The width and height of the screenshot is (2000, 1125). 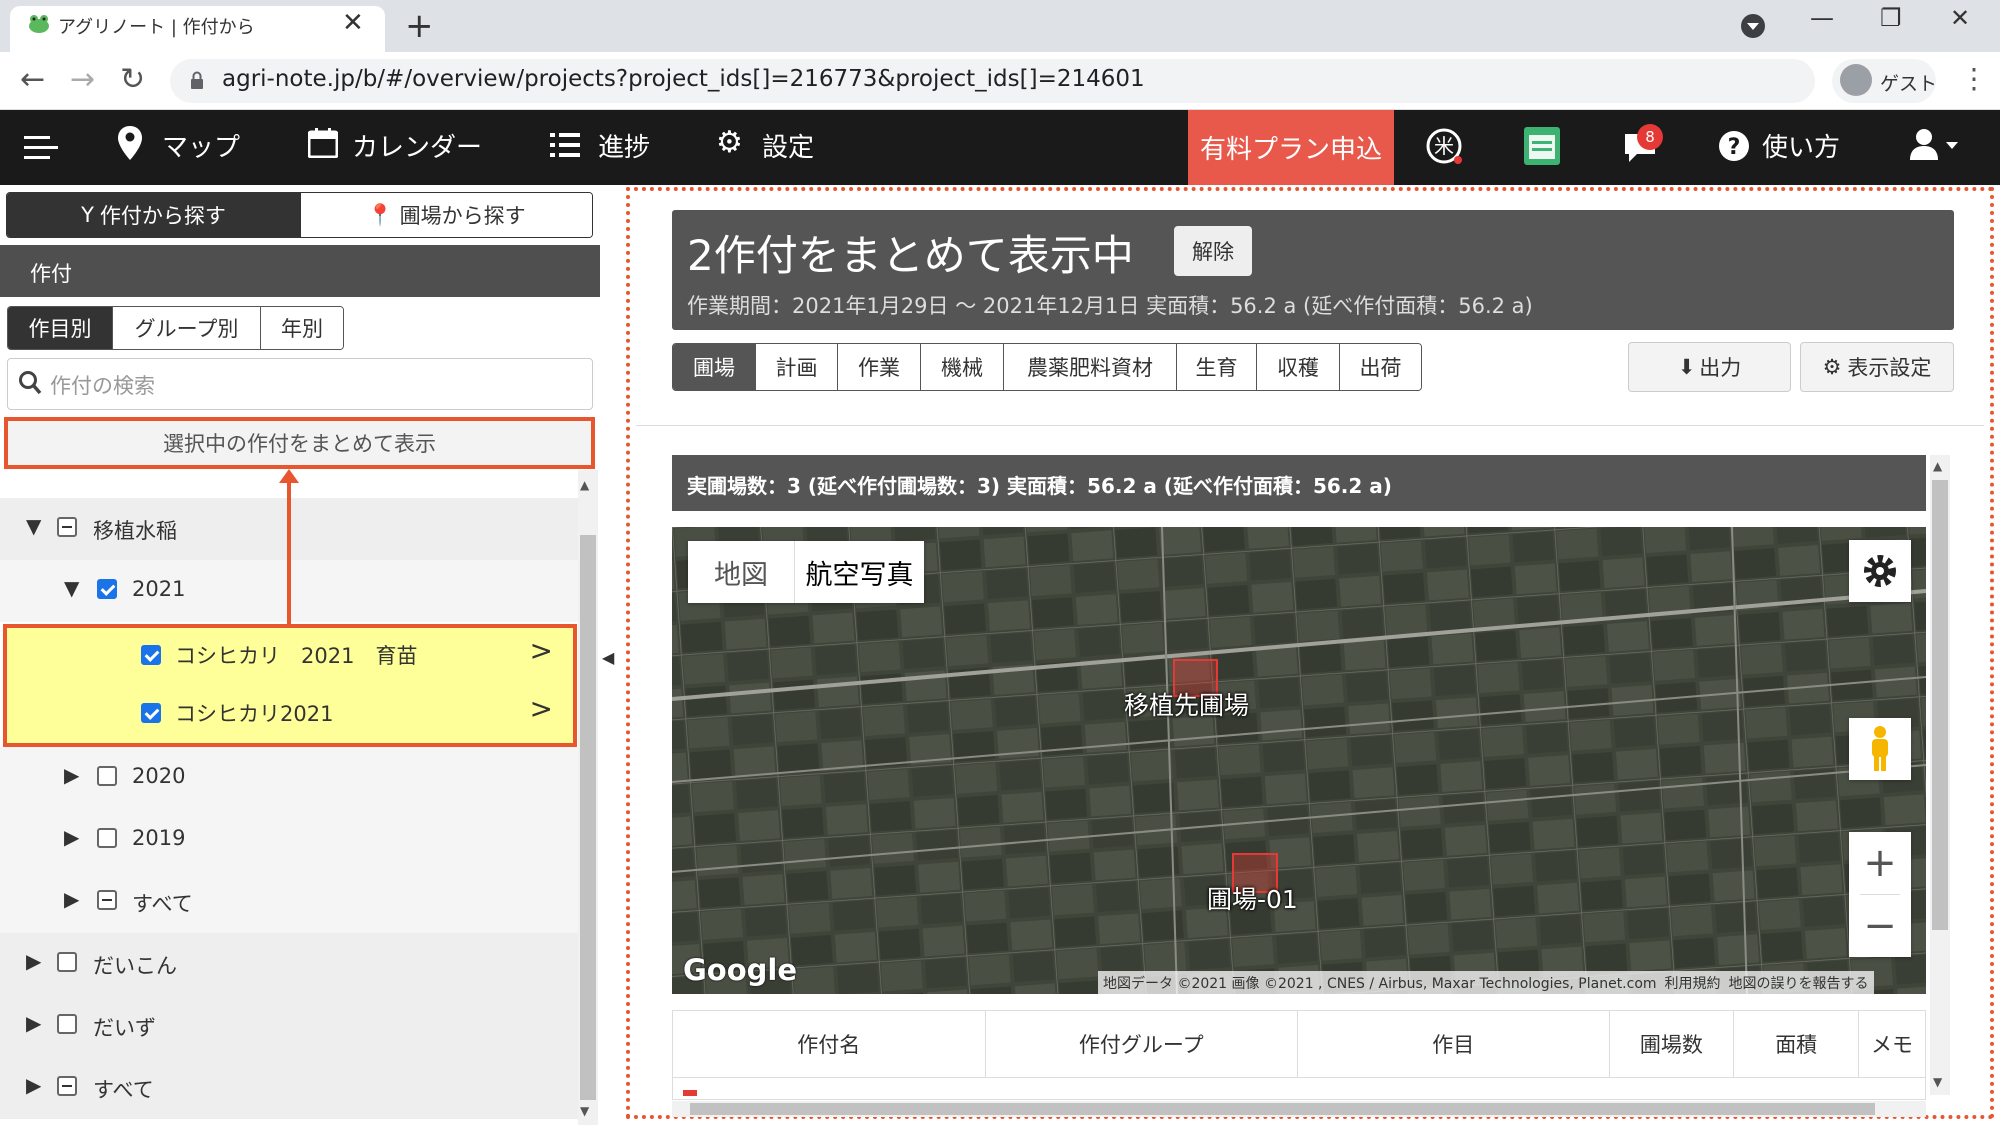 I want to click on new-tab-button: +, so click(x=419, y=26).